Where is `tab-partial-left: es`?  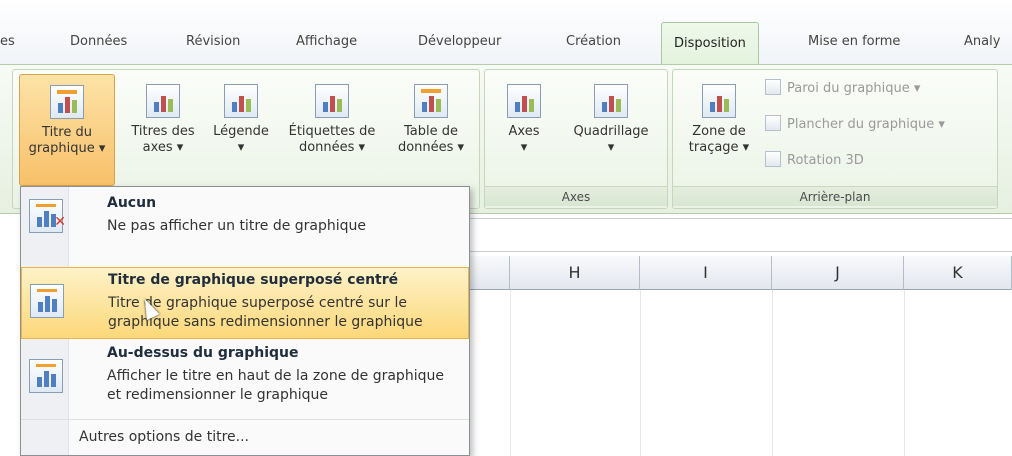 tab-partial-left: es is located at coordinates (7, 42).